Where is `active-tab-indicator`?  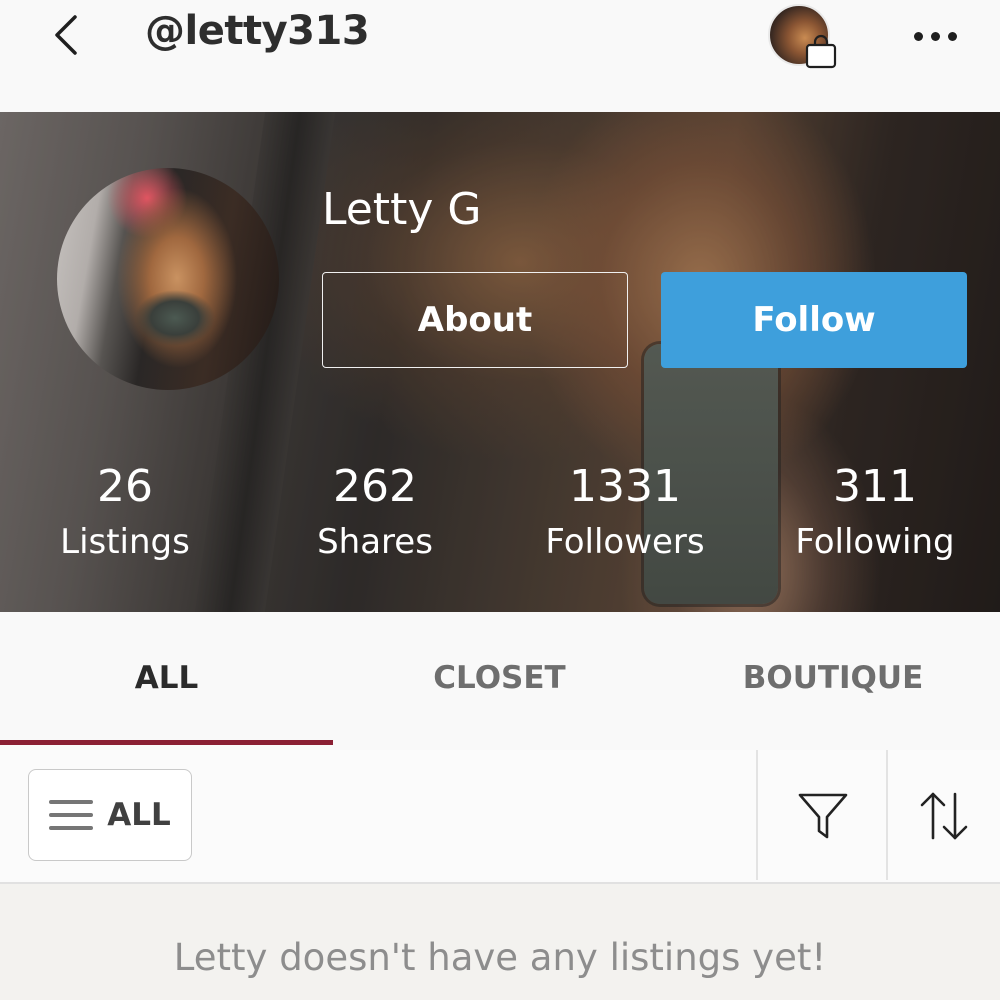
active-tab-indicator is located at coordinates (166, 742).